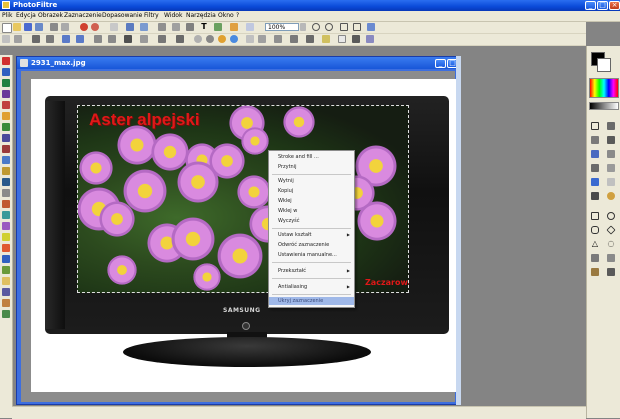  Describe the element at coordinates (614, 5) in the screenshot. I see `close-button: ×` at that location.